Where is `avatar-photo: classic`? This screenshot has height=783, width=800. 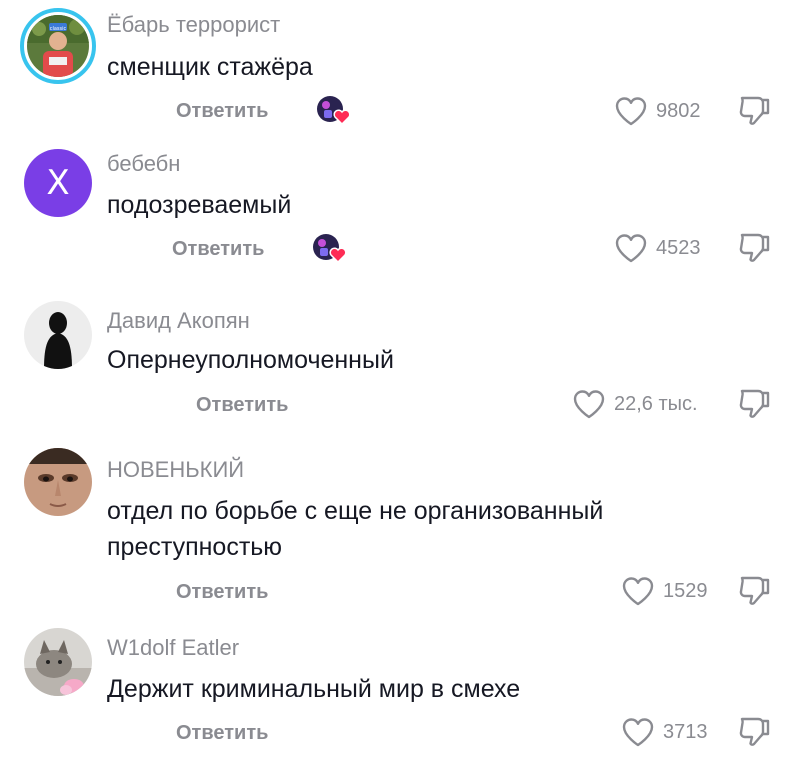 avatar-photo: classic is located at coordinates (58, 46).